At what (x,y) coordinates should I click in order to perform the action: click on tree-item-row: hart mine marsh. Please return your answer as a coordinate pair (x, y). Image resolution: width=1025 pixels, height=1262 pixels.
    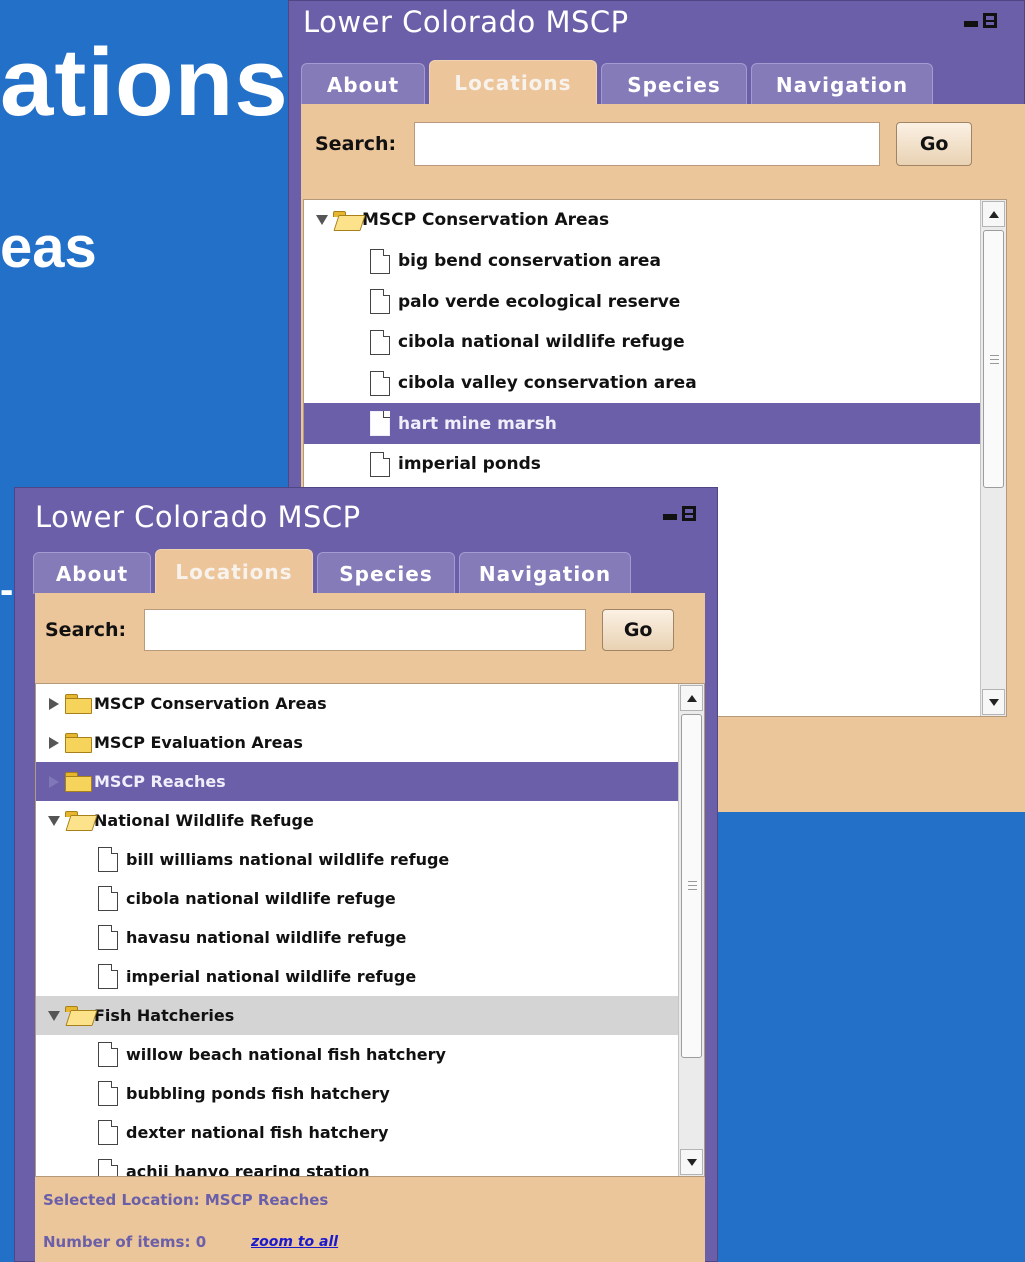
    Looking at the image, I should click on (642, 424).